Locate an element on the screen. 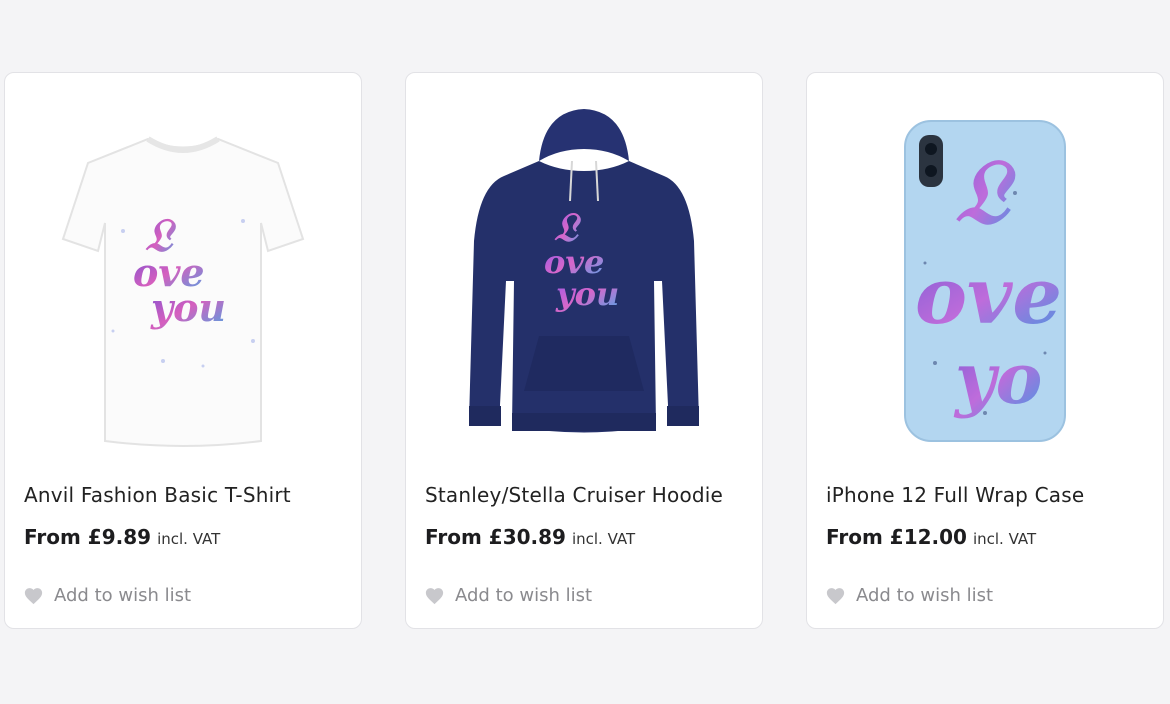 Image resolution: width=1170 pixels, height=704 pixels. price-row: From £12.00 incl. VAT is located at coordinates (931, 537).